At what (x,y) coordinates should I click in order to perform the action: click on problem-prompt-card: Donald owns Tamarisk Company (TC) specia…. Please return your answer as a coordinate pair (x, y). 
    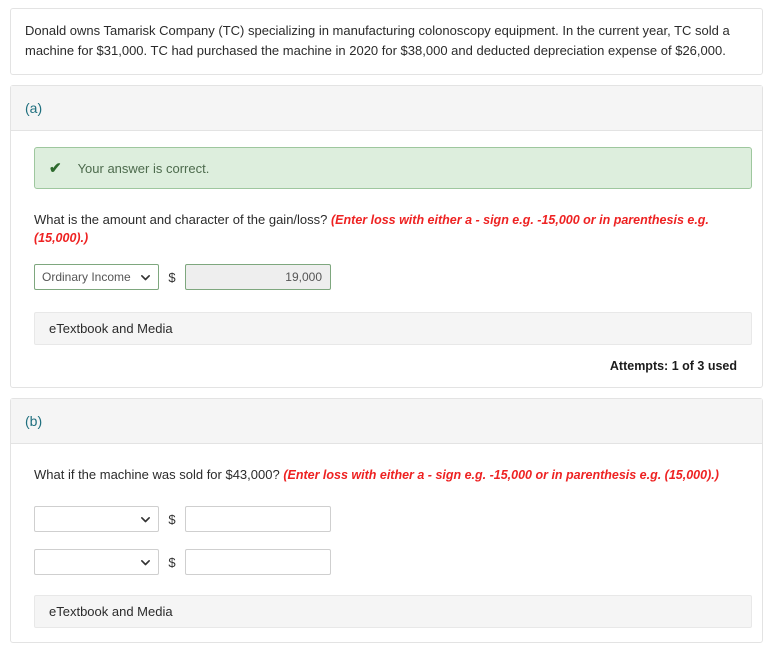
    Looking at the image, I should click on (386, 41).